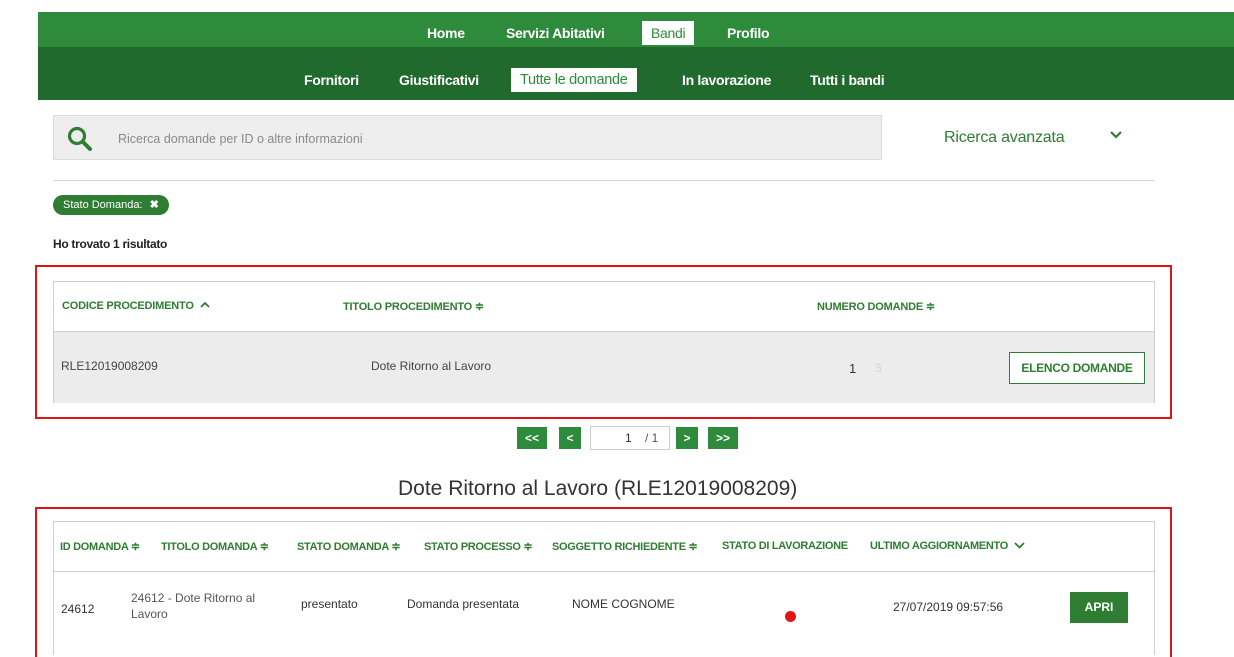  What do you see at coordinates (1099, 607) in the screenshot?
I see `apri-button: APRI` at bounding box center [1099, 607].